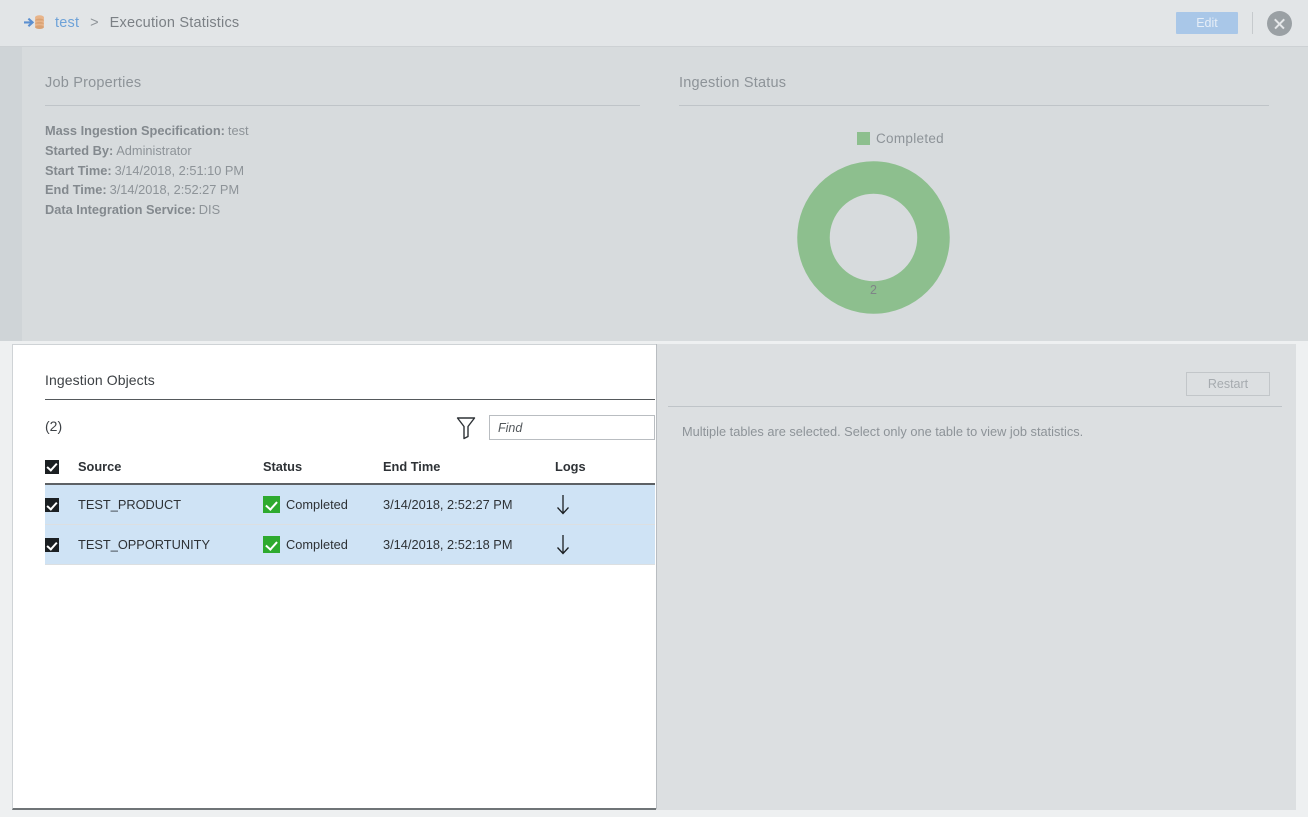 The image size is (1308, 817). What do you see at coordinates (78, 170) in the screenshot?
I see `job-property-label: Start Time:` at bounding box center [78, 170].